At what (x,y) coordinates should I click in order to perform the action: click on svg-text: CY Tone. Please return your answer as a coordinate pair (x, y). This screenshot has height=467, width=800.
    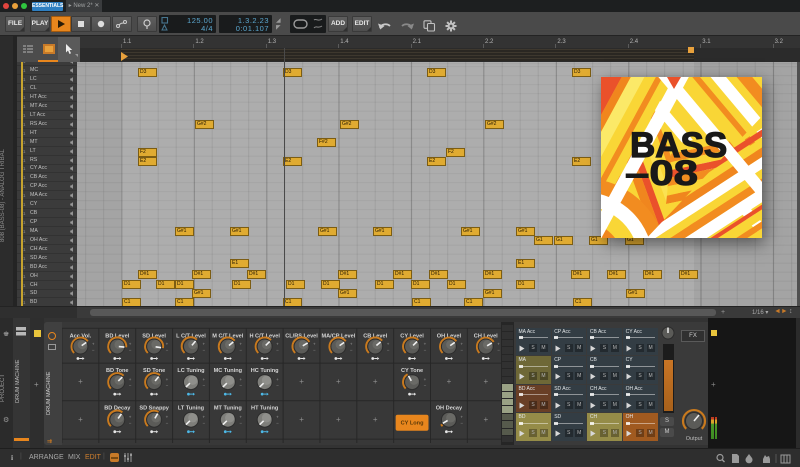
    Looking at the image, I should click on (412, 371).